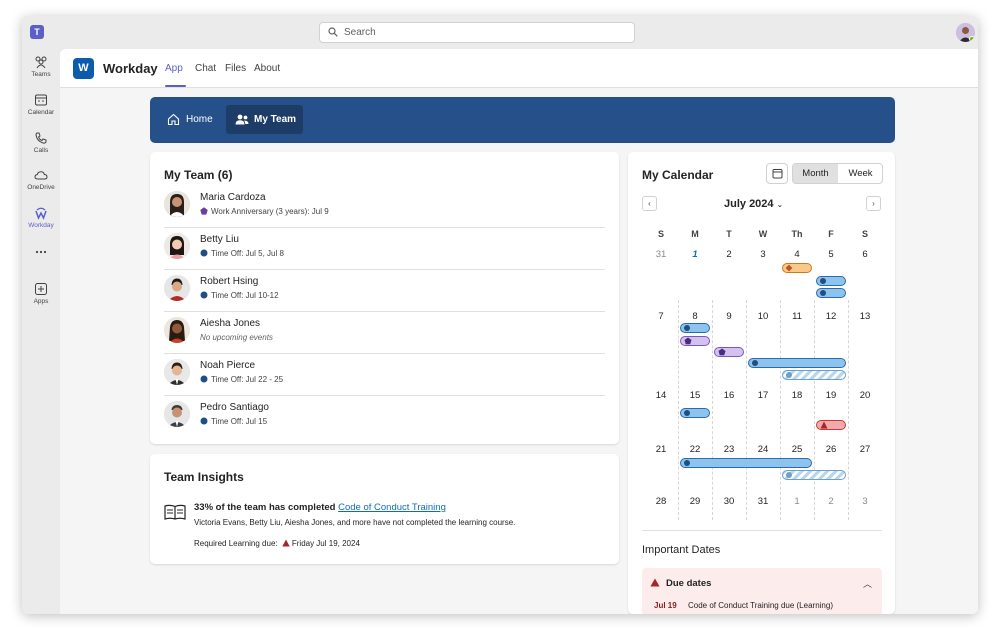 The image size is (1000, 642). I want to click on member-event-text: No upcoming events, so click(236, 337).